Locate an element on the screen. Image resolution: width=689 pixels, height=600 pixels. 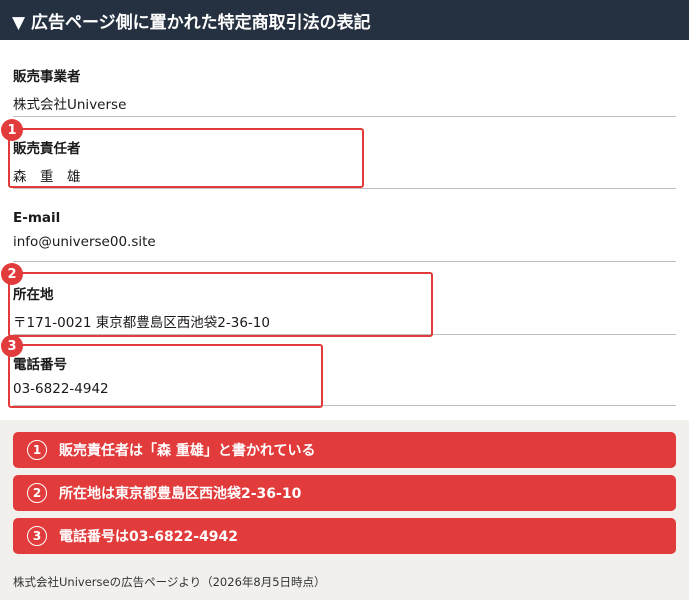
annotation-note-1: 1 販売責任者は「森 重雄」と書かれている is located at coordinates (344, 450).